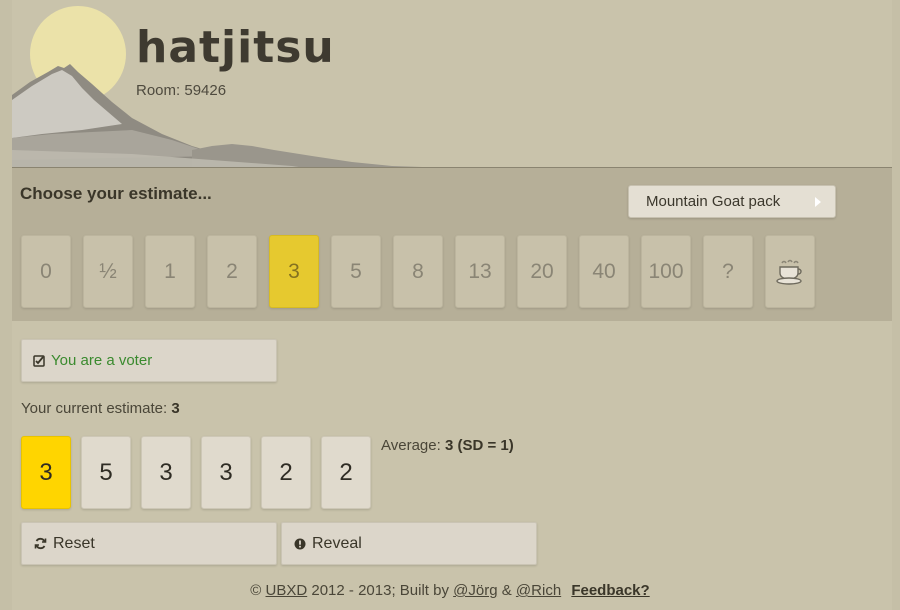 The width and height of the screenshot is (900, 610). Describe the element at coordinates (409, 543) in the screenshot. I see `reveal-button: Reveal` at that location.